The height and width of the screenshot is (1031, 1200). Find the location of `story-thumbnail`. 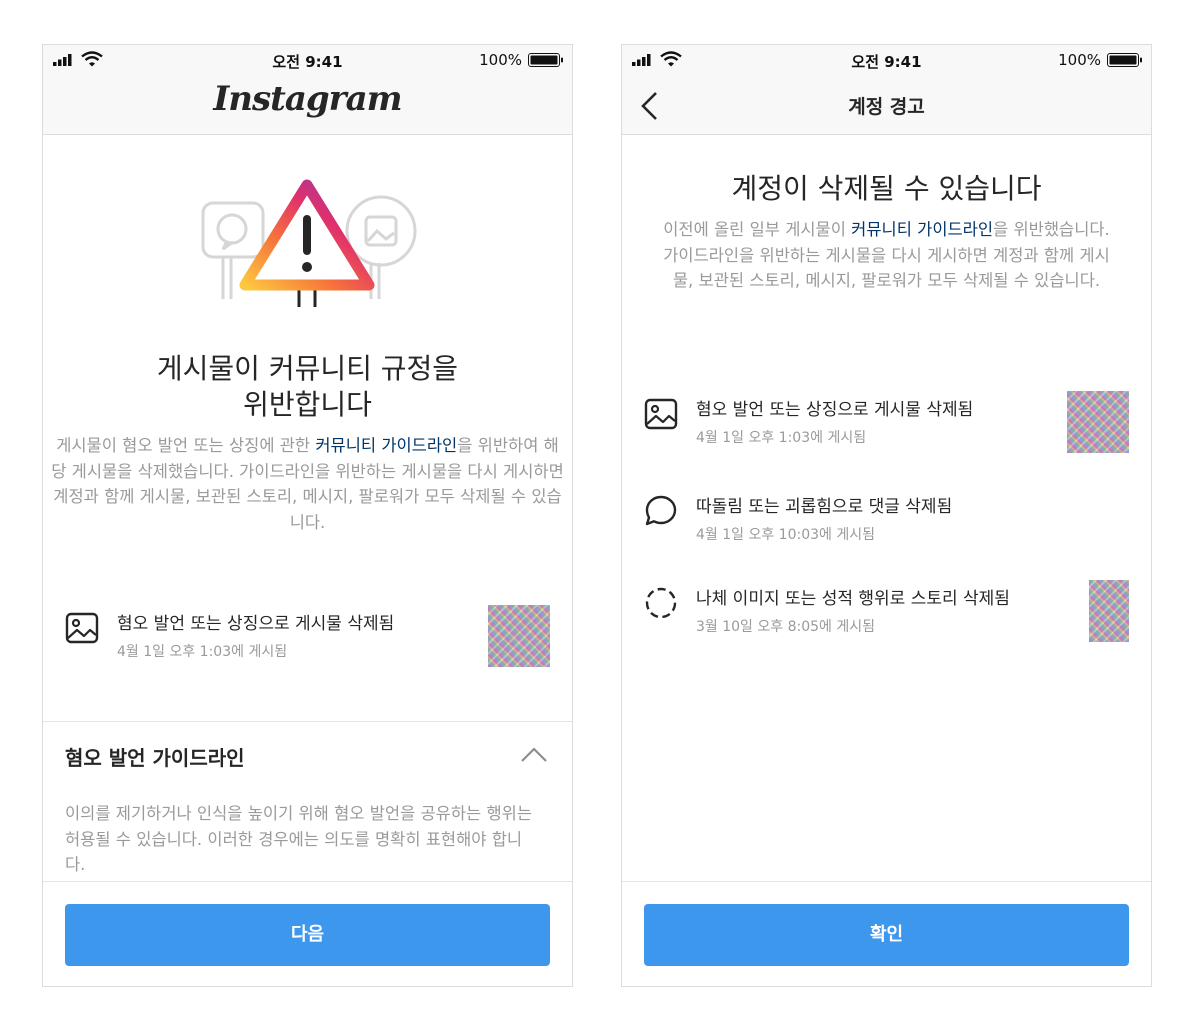

story-thumbnail is located at coordinates (1109, 611).